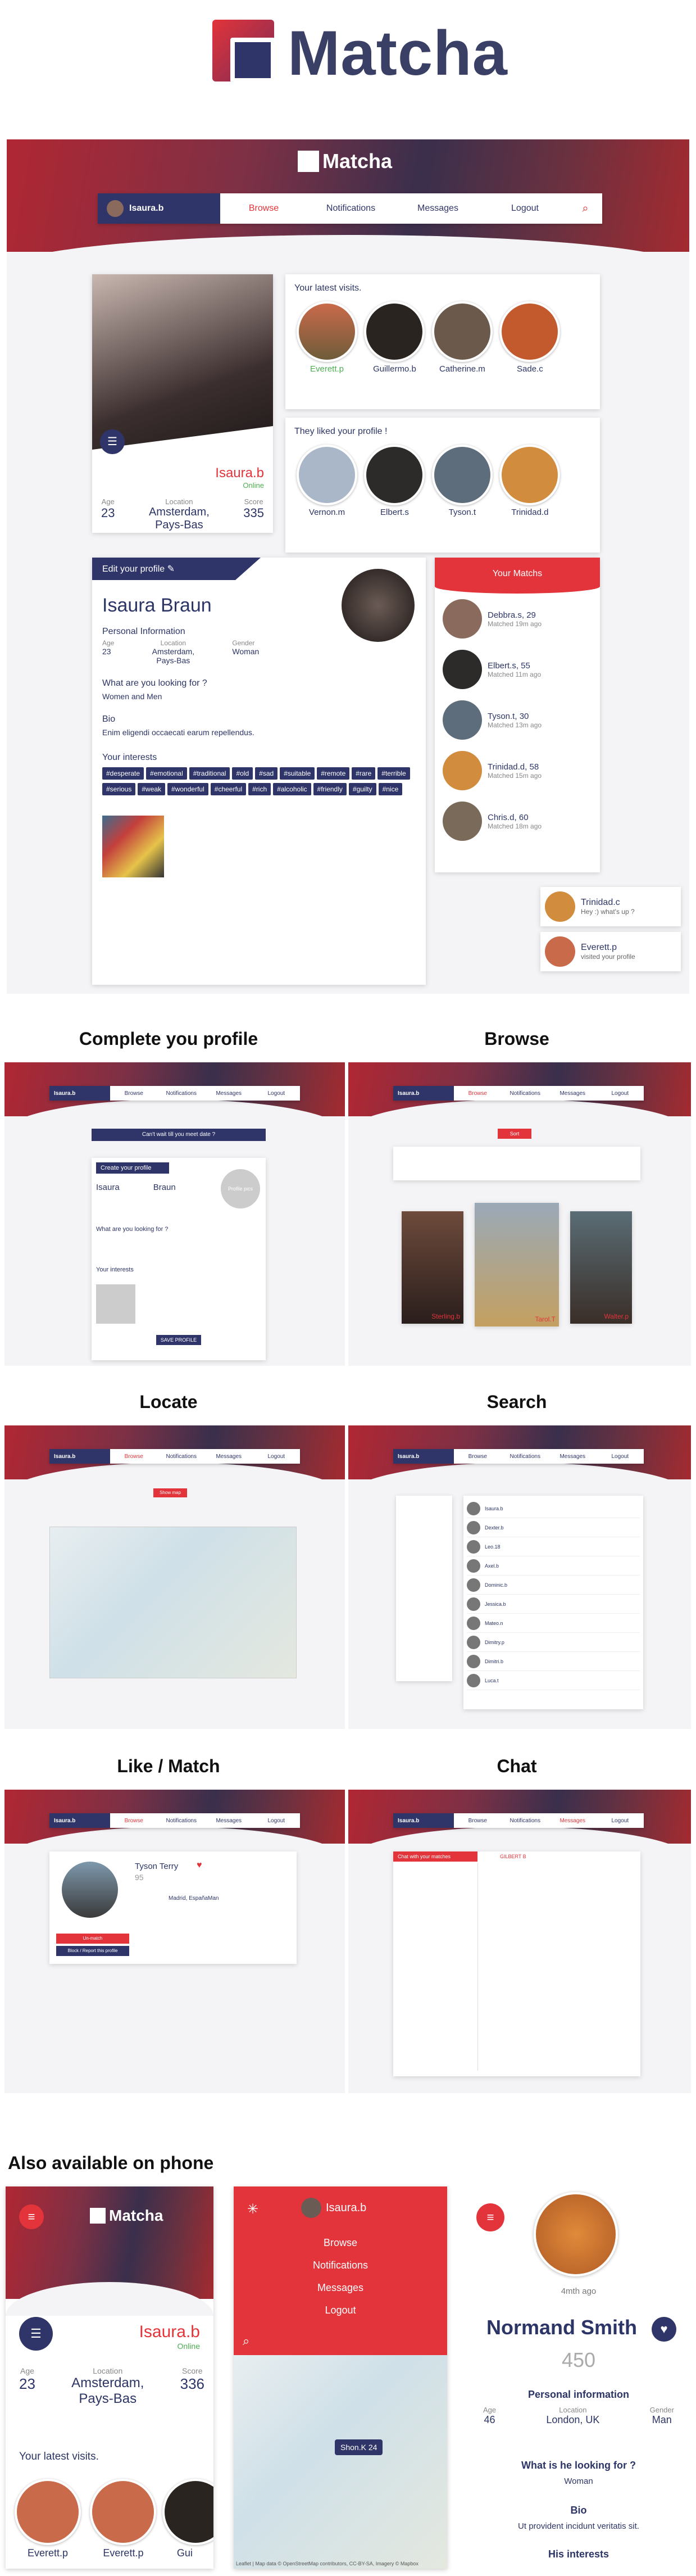  Describe the element at coordinates (524, 209) in the screenshot. I see `nav-logout: Logout` at that location.